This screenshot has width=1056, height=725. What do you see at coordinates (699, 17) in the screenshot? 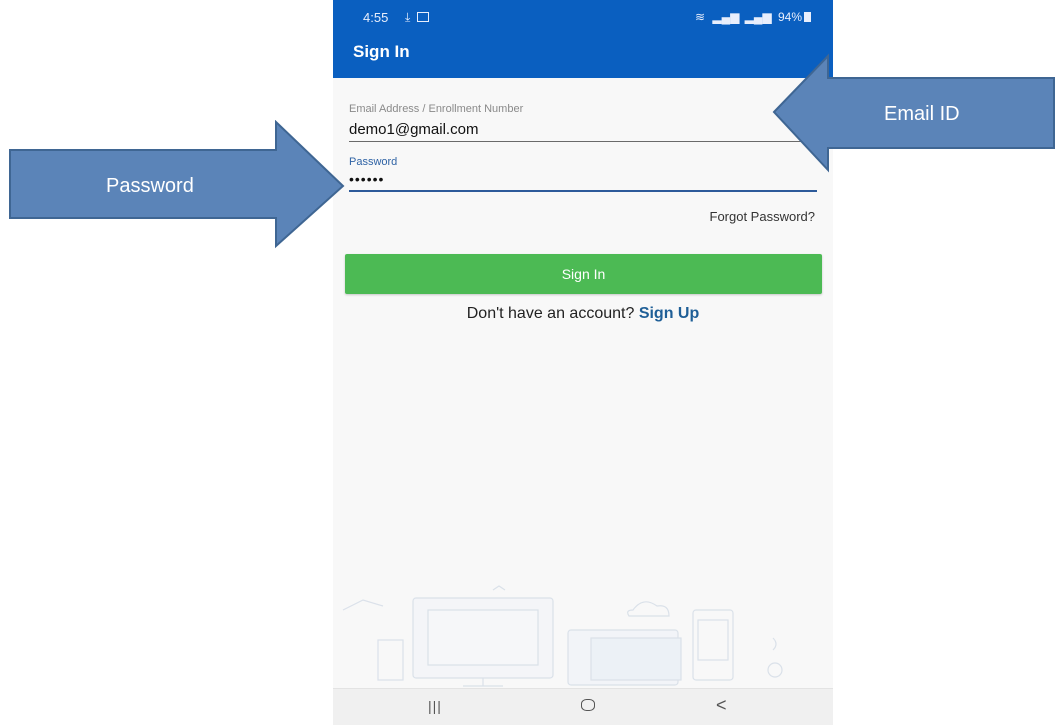
I see `wifi-icon: ≋` at bounding box center [699, 17].